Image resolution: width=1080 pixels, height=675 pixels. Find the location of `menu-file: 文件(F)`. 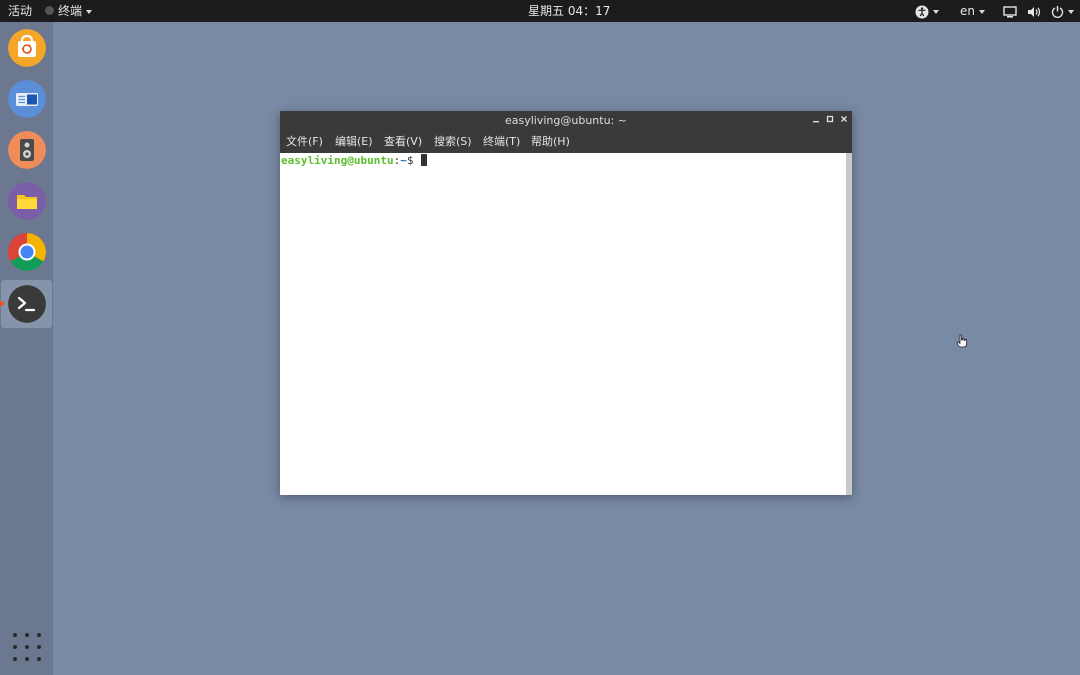

menu-file: 文件(F) is located at coordinates (304, 142).